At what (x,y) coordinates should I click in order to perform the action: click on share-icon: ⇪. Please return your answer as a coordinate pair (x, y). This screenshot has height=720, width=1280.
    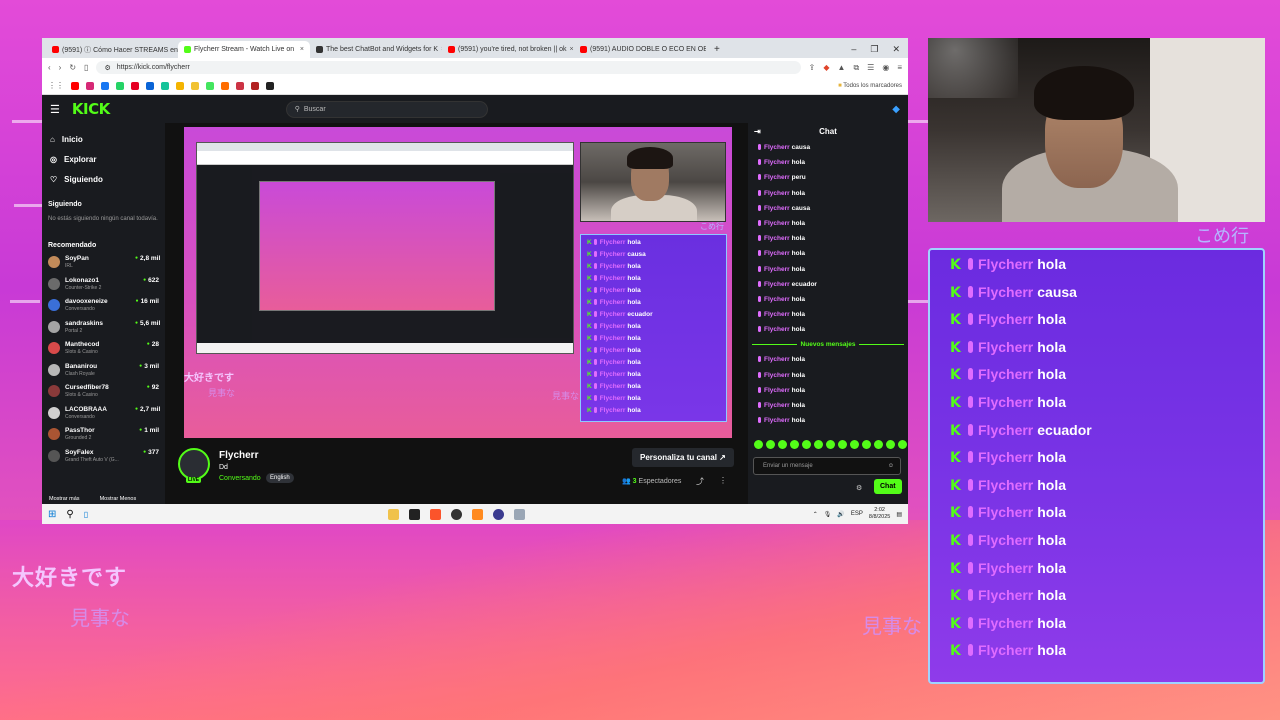
    Looking at the image, I should click on (812, 67).